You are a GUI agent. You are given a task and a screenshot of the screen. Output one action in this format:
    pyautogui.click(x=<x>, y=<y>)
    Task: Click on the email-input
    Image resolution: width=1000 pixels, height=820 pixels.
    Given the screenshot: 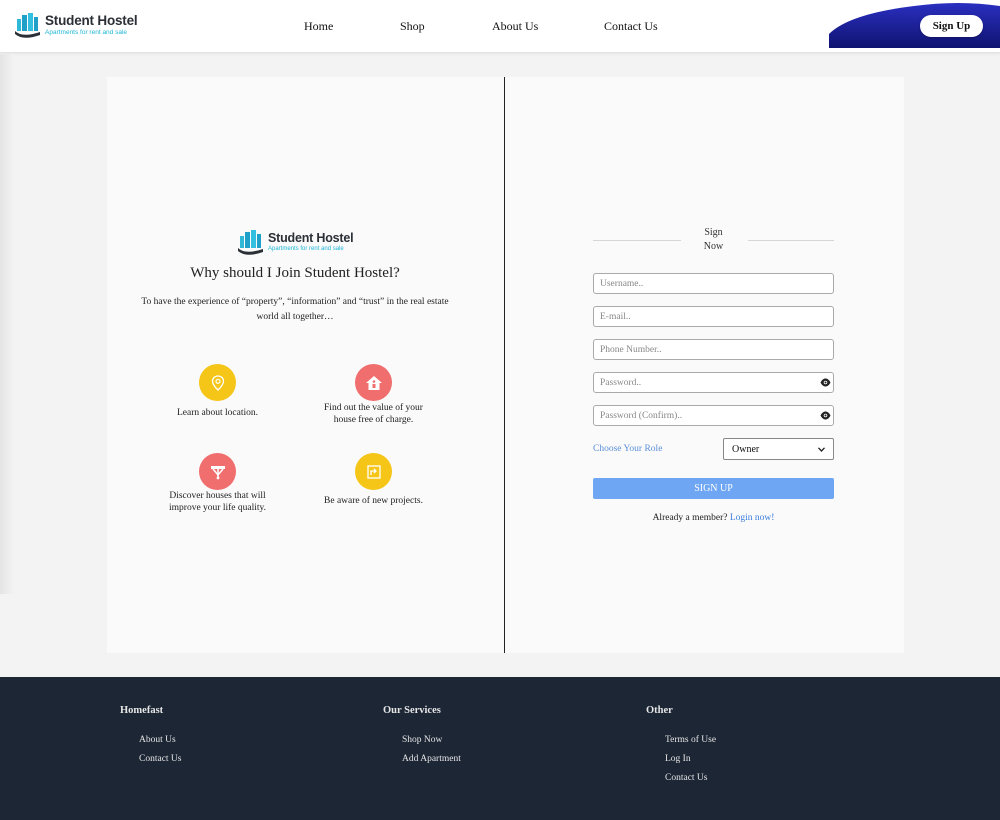 What is the action you would take?
    pyautogui.click(x=713, y=316)
    